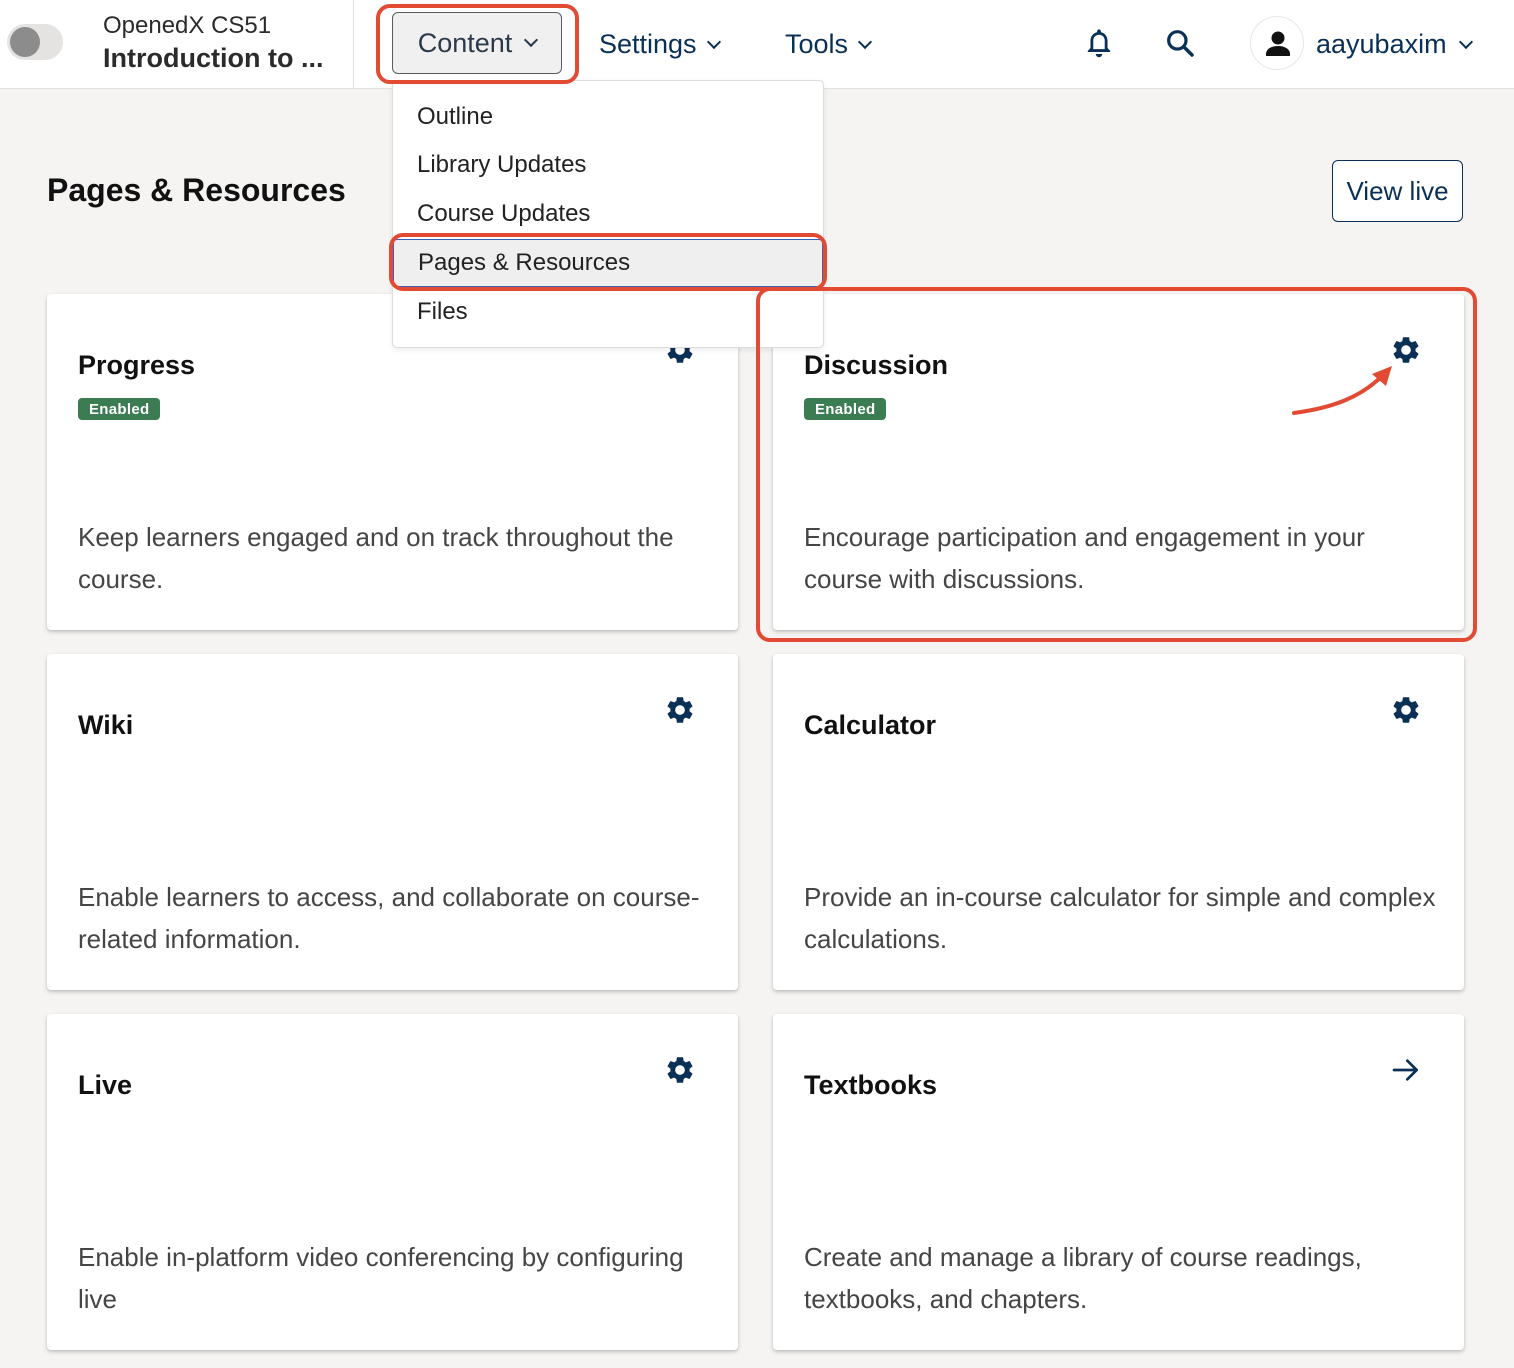 The image size is (1514, 1368). I want to click on card-title: Calculator, so click(870, 725).